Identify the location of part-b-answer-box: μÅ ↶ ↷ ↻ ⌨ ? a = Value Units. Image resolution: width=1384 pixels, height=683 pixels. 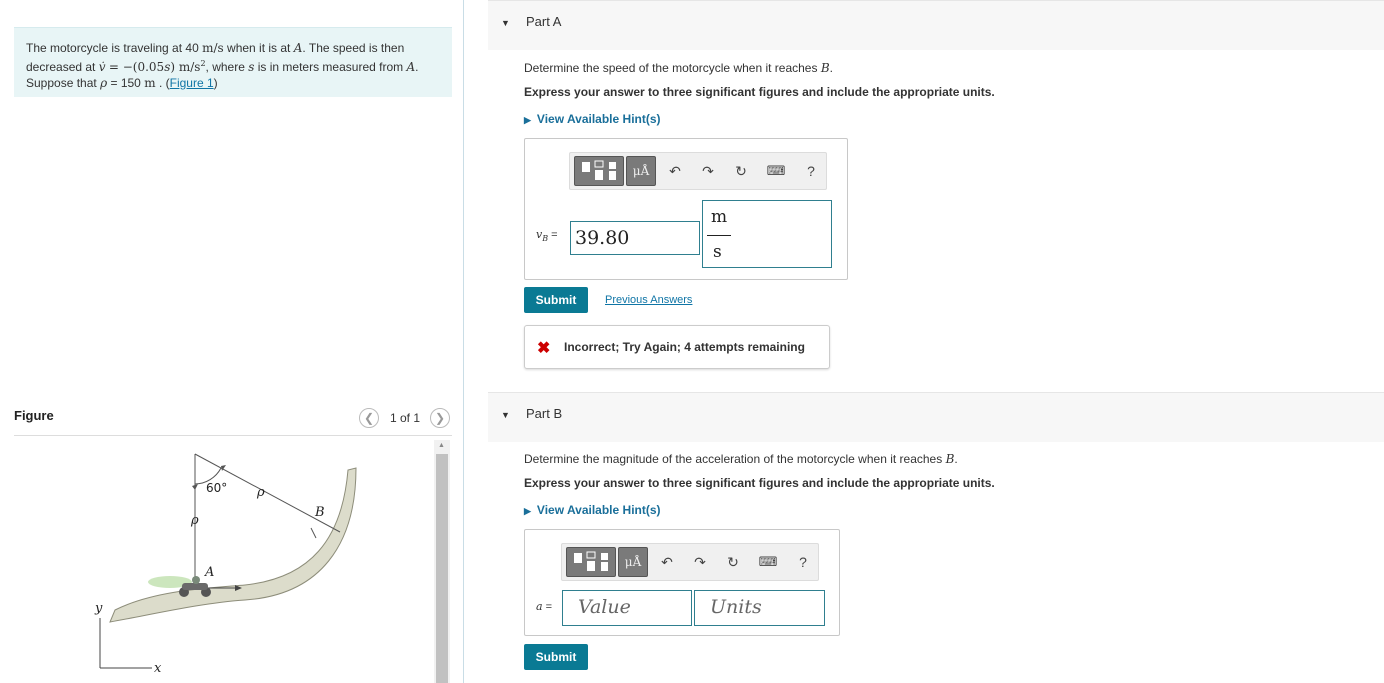
(682, 582).